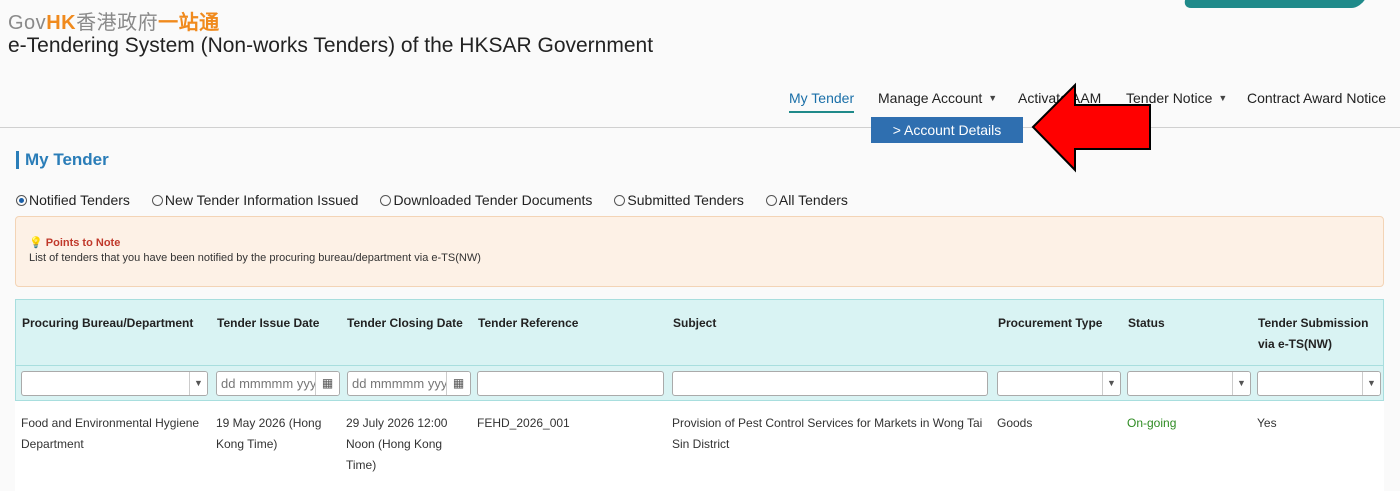 This screenshot has height=491, width=1400. Describe the element at coordinates (409, 323) in the screenshot. I see `column-header-closing-date: Tender Closing Date` at that location.